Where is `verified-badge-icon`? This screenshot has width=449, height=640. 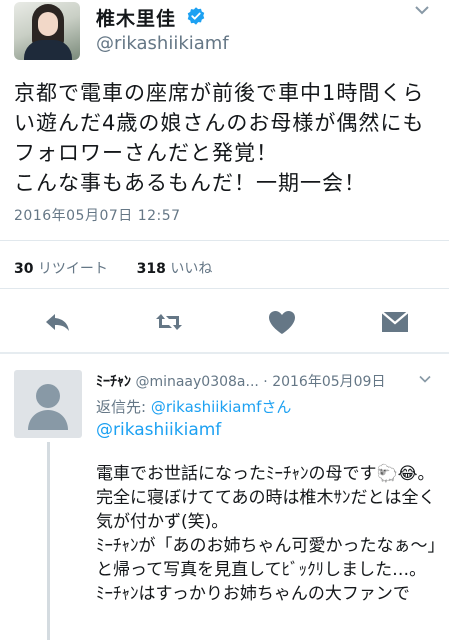 verified-badge-icon is located at coordinates (196, 16).